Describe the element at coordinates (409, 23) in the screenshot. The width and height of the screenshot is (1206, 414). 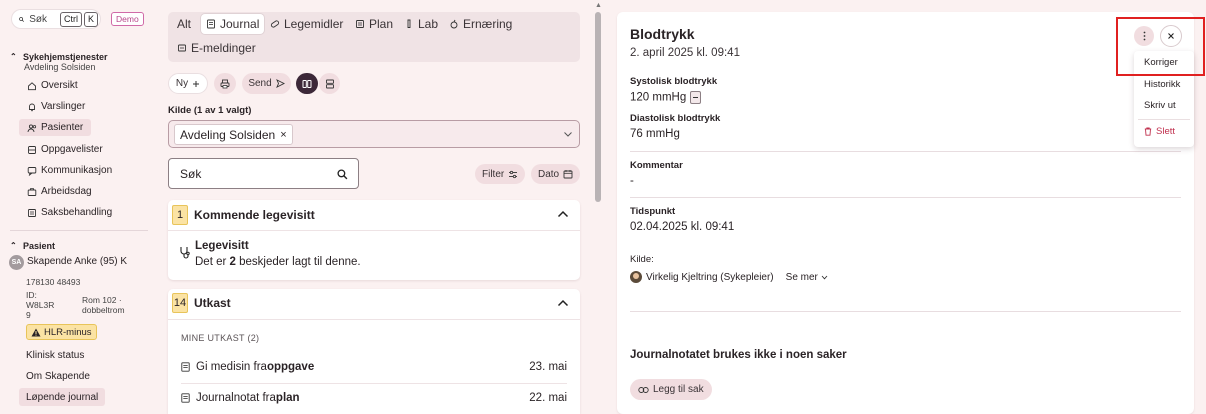
I see `lab-icon` at that location.